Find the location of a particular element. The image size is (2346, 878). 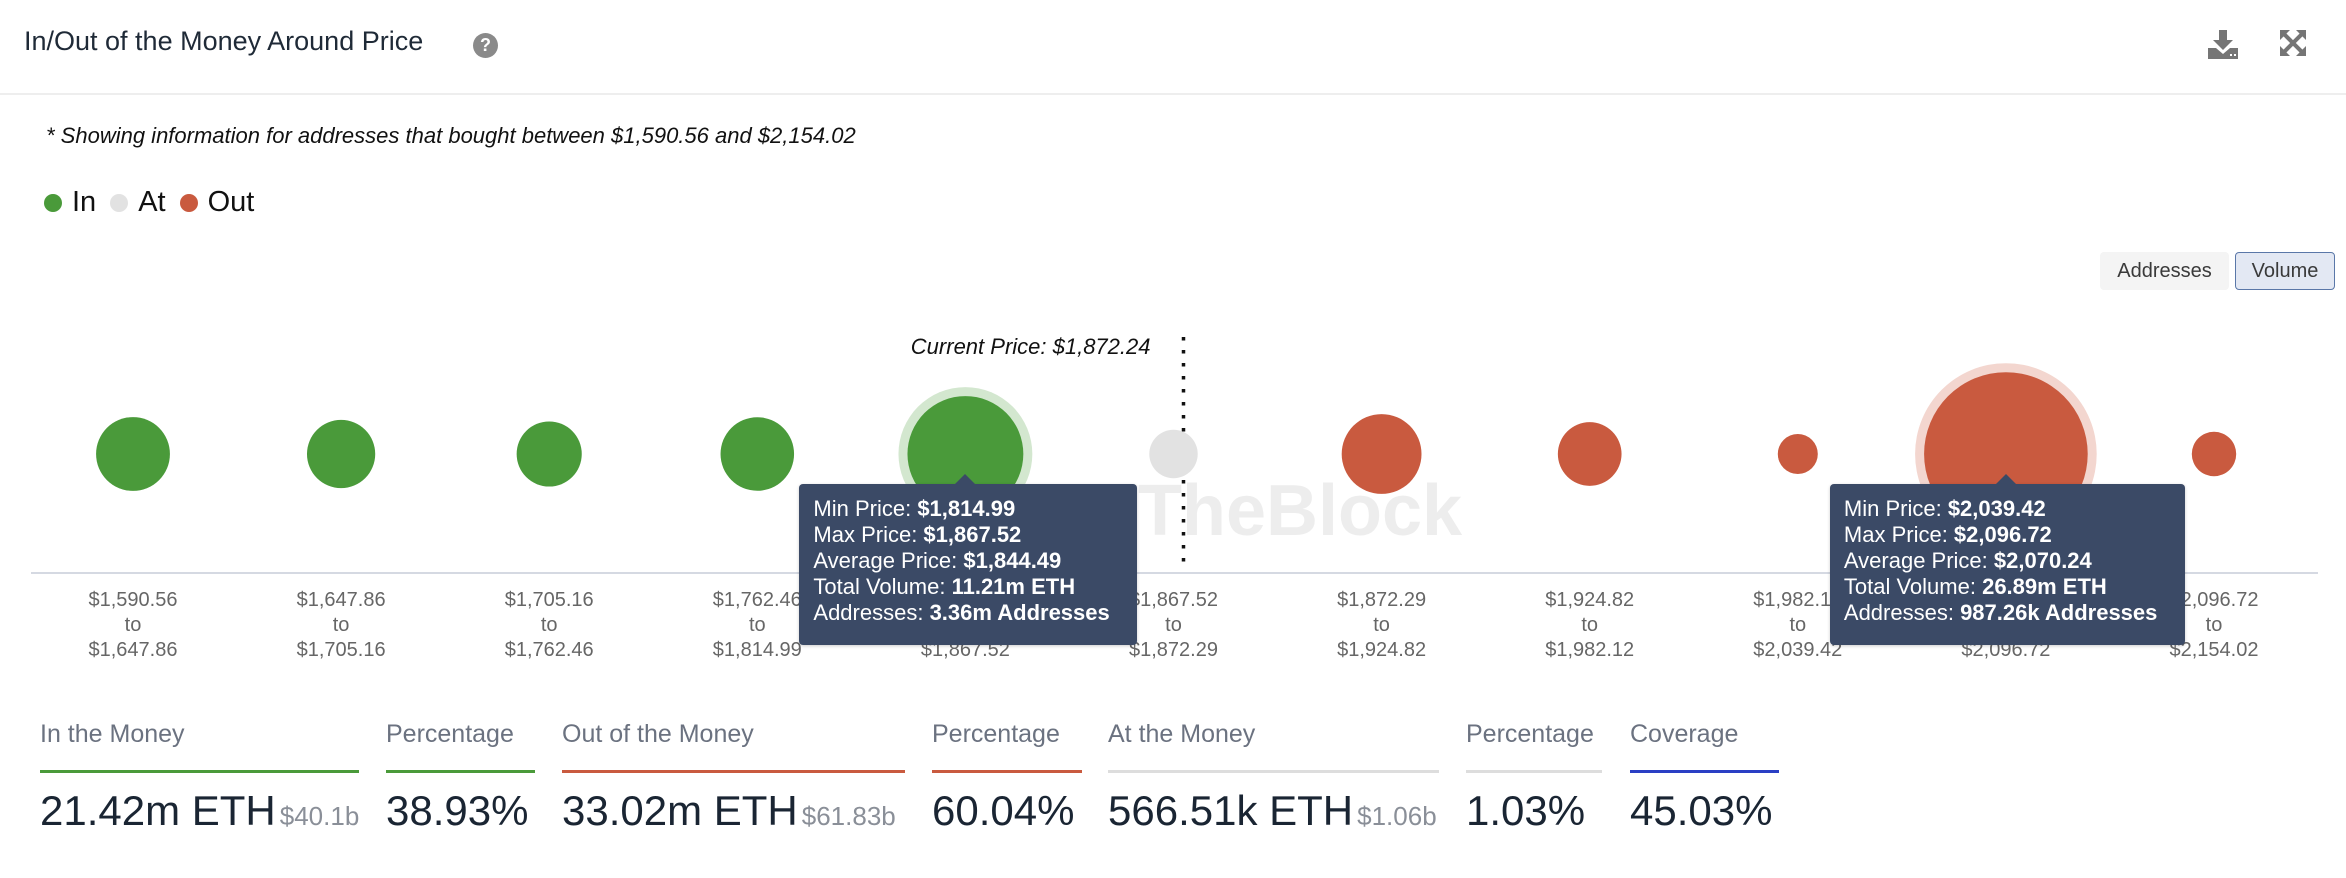

x-tick-label: $2,039.42 is located at coordinates (1797, 650).